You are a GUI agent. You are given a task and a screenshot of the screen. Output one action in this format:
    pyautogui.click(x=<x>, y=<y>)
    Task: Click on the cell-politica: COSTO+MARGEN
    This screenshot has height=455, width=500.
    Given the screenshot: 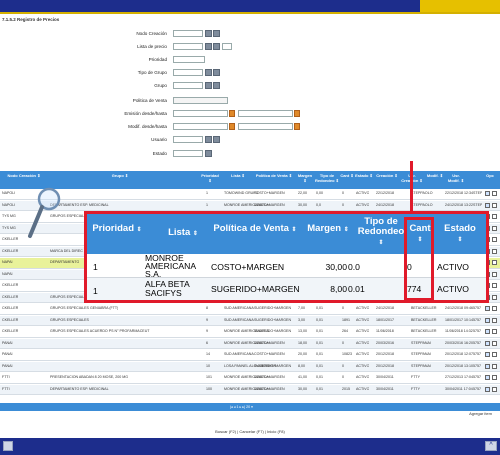 What is the action you would take?
    pyautogui.click(x=269, y=342)
    